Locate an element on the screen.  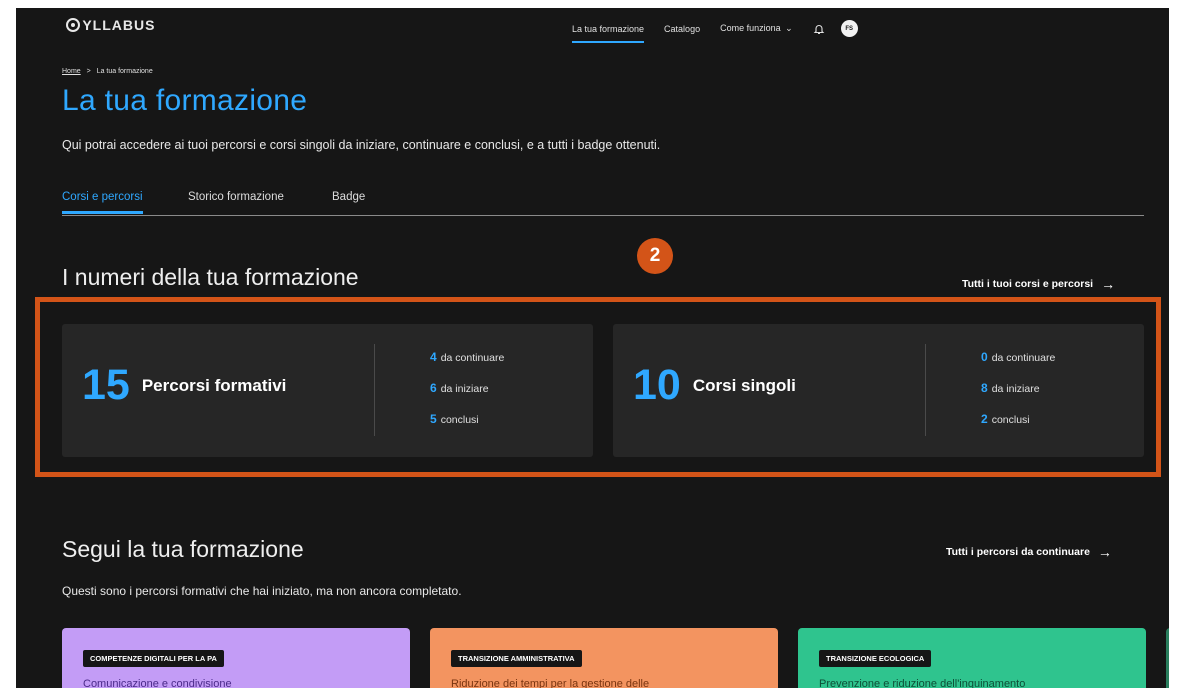
stat-main: 10 Corsi singoli is located at coordinates (714, 385).